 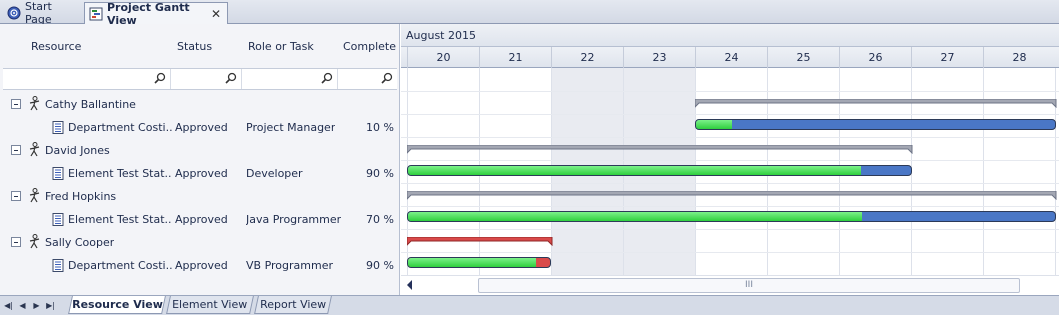 I want to click on filter-resource-input, so click(x=87, y=79).